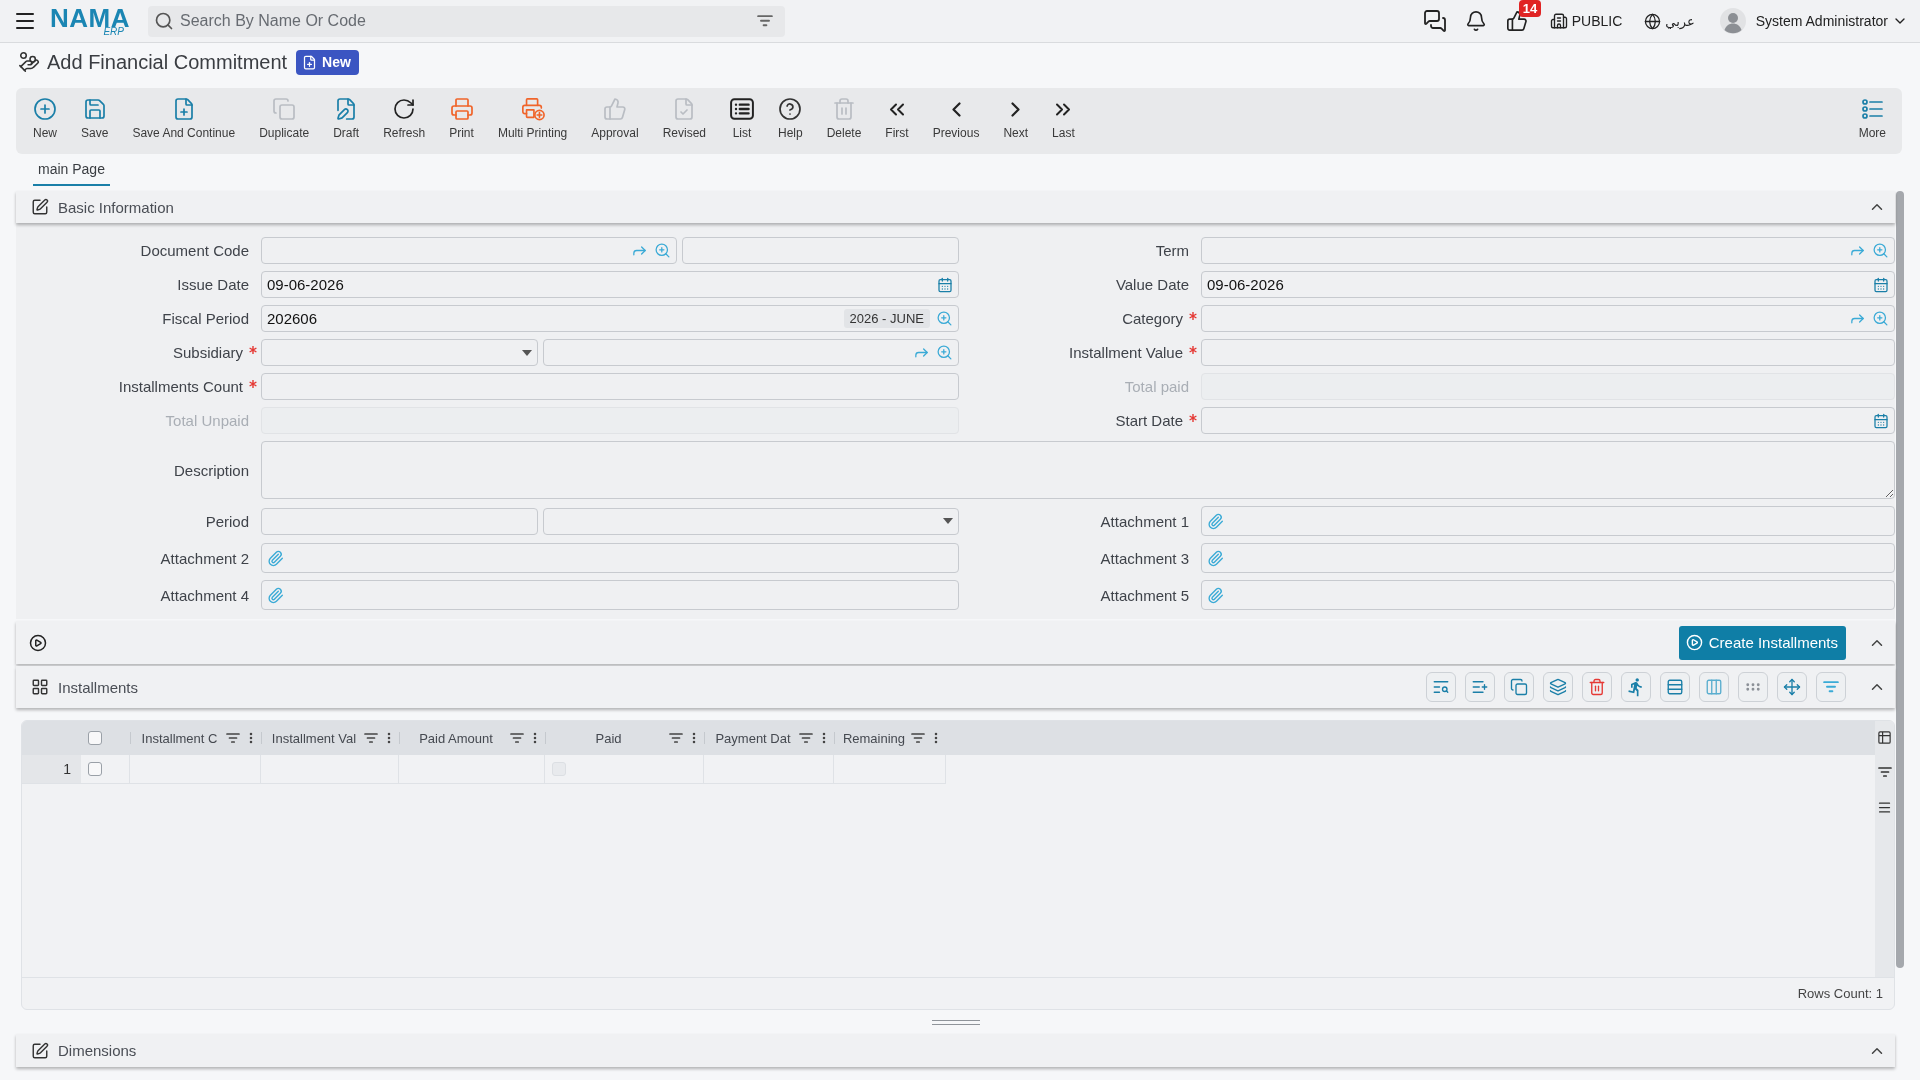  Describe the element at coordinates (610, 318) in the screenshot. I see `lookup-field: 202606 2026 - JUNE` at that location.